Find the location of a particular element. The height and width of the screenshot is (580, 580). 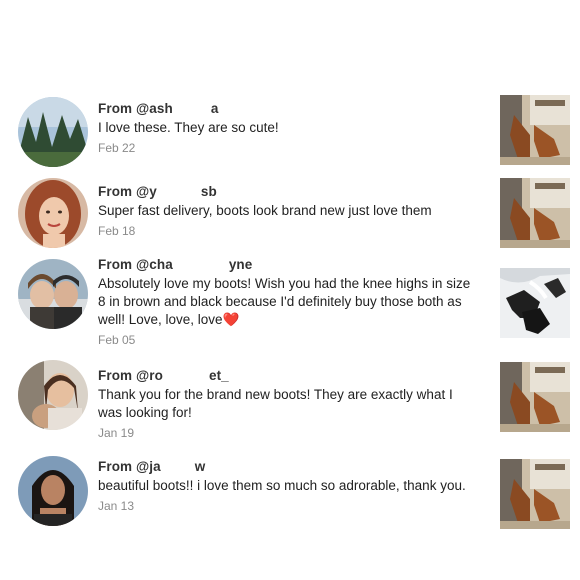

review-date: Jan 13 is located at coordinates (116, 506).